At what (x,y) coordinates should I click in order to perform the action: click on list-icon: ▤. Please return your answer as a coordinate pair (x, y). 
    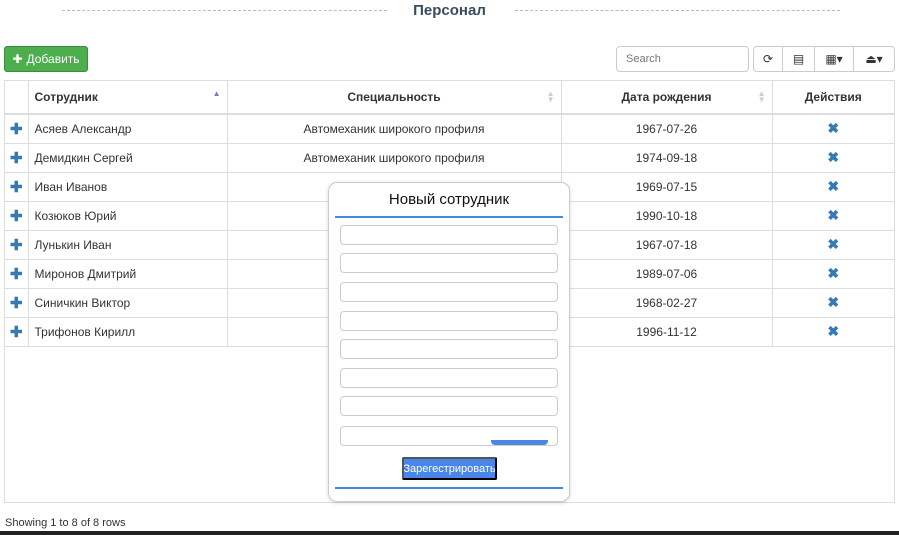
    Looking at the image, I should click on (798, 59).